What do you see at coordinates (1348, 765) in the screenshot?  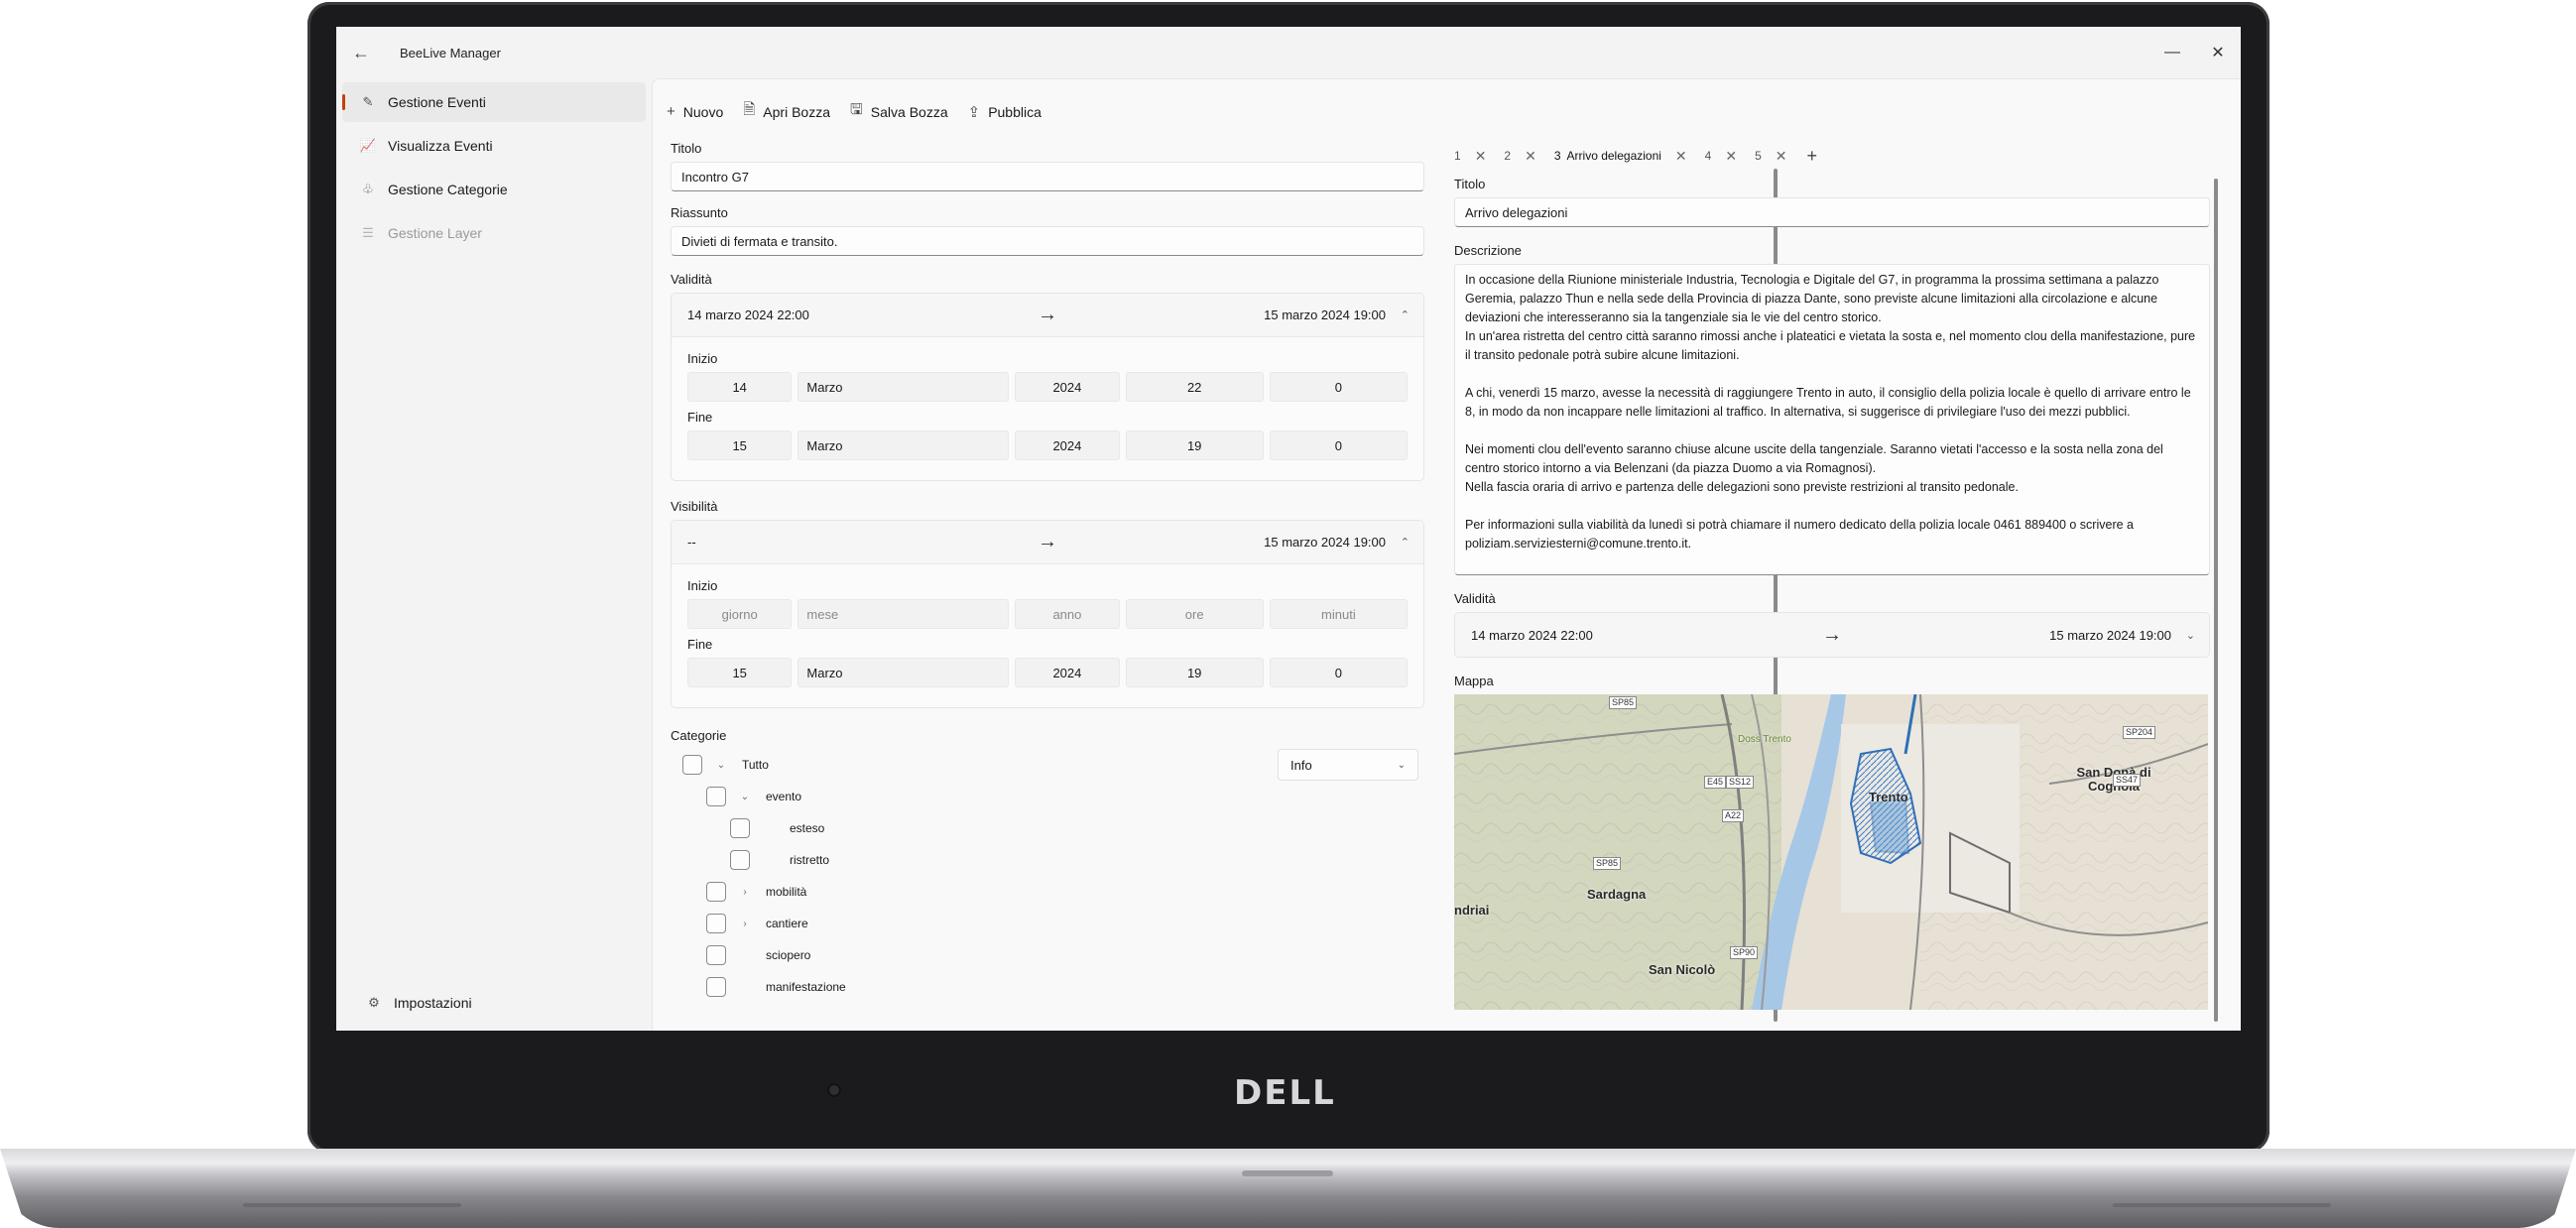 I see `category-level-select: Info ⌄` at bounding box center [1348, 765].